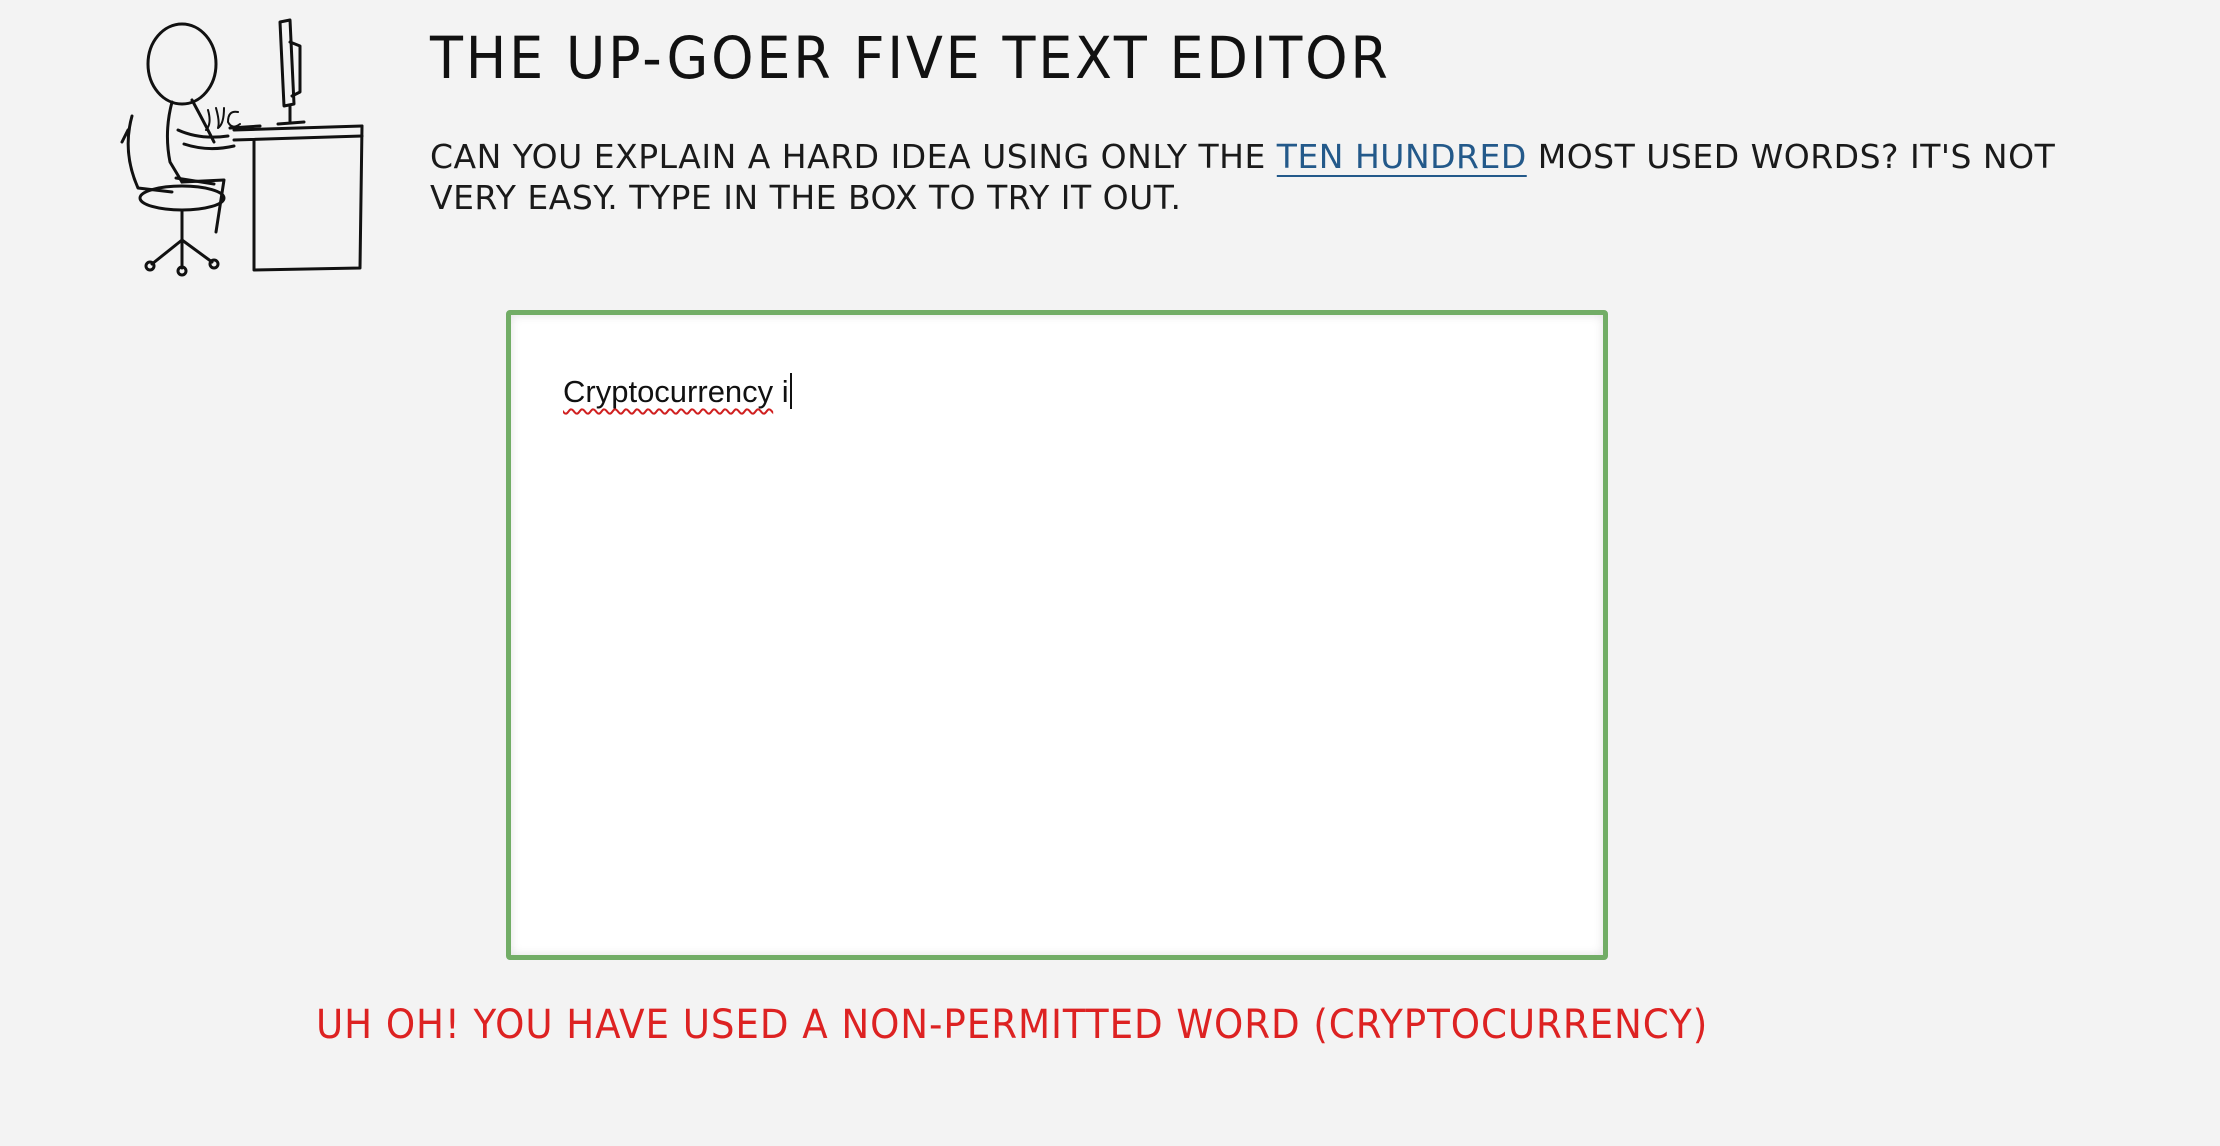 This screenshot has height=1146, width=2220. I want to click on stick-figure-desk-illustration, so click(239, 147).